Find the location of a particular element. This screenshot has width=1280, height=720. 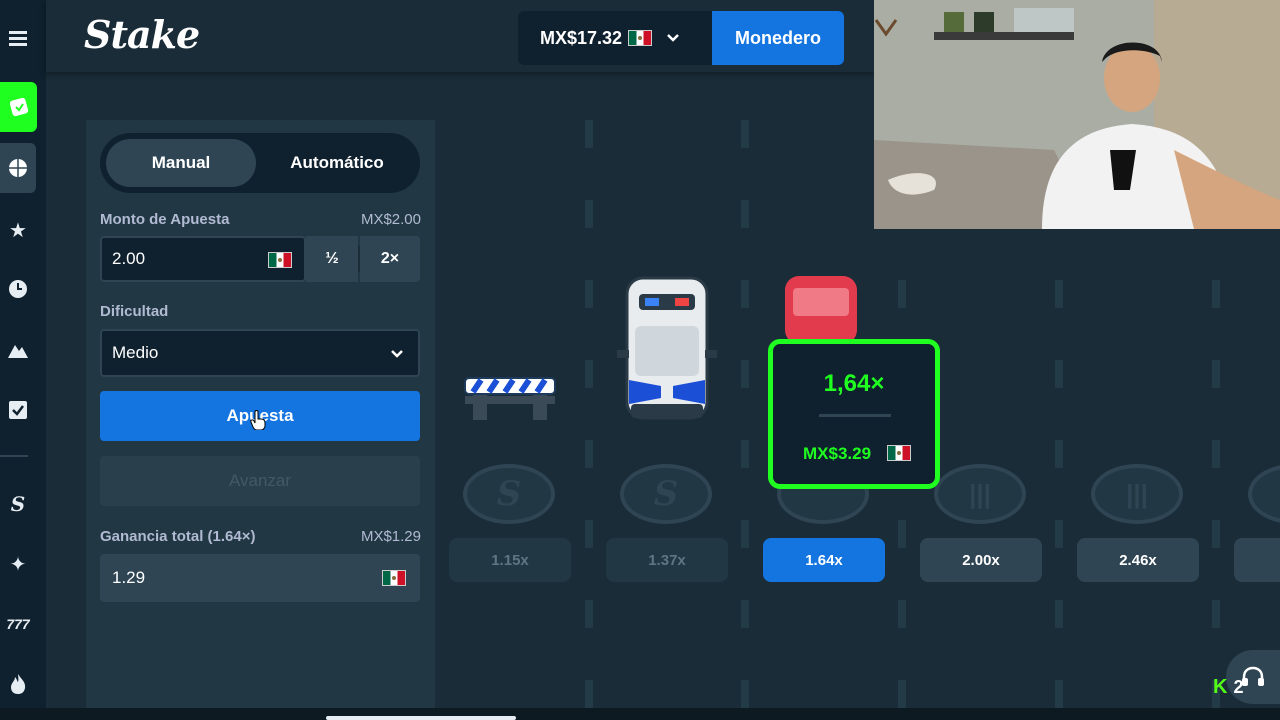

checklist-icon is located at coordinates (18, 410).